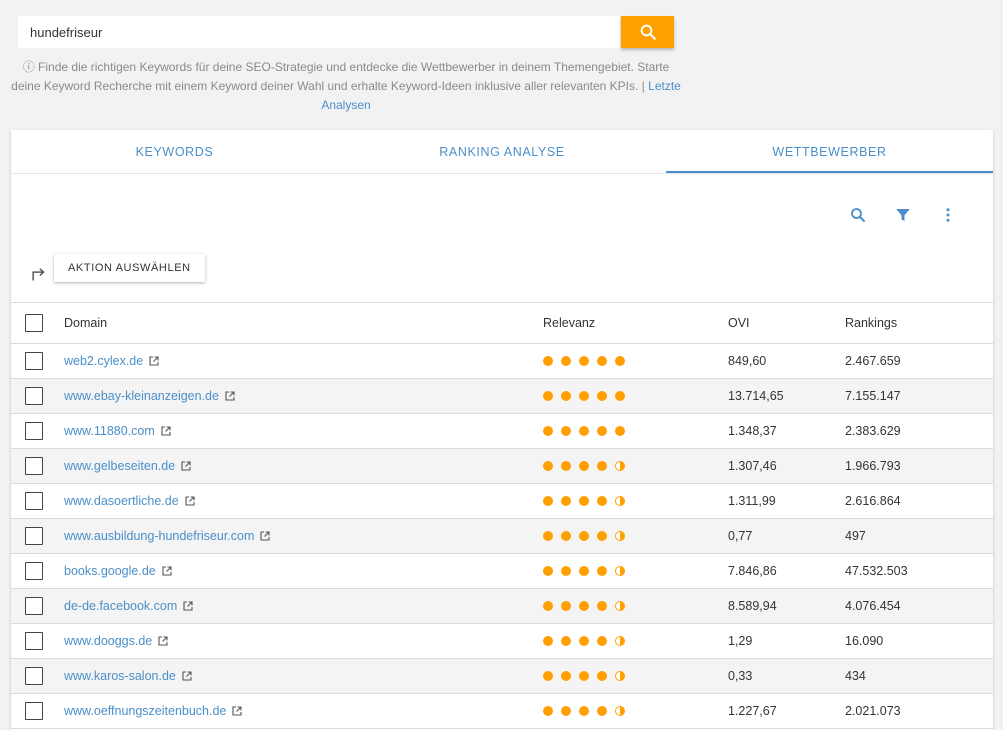 This screenshot has height=730, width=1003. I want to click on table-row: www.dooggs.de 1,29 16.090, so click(502, 641).